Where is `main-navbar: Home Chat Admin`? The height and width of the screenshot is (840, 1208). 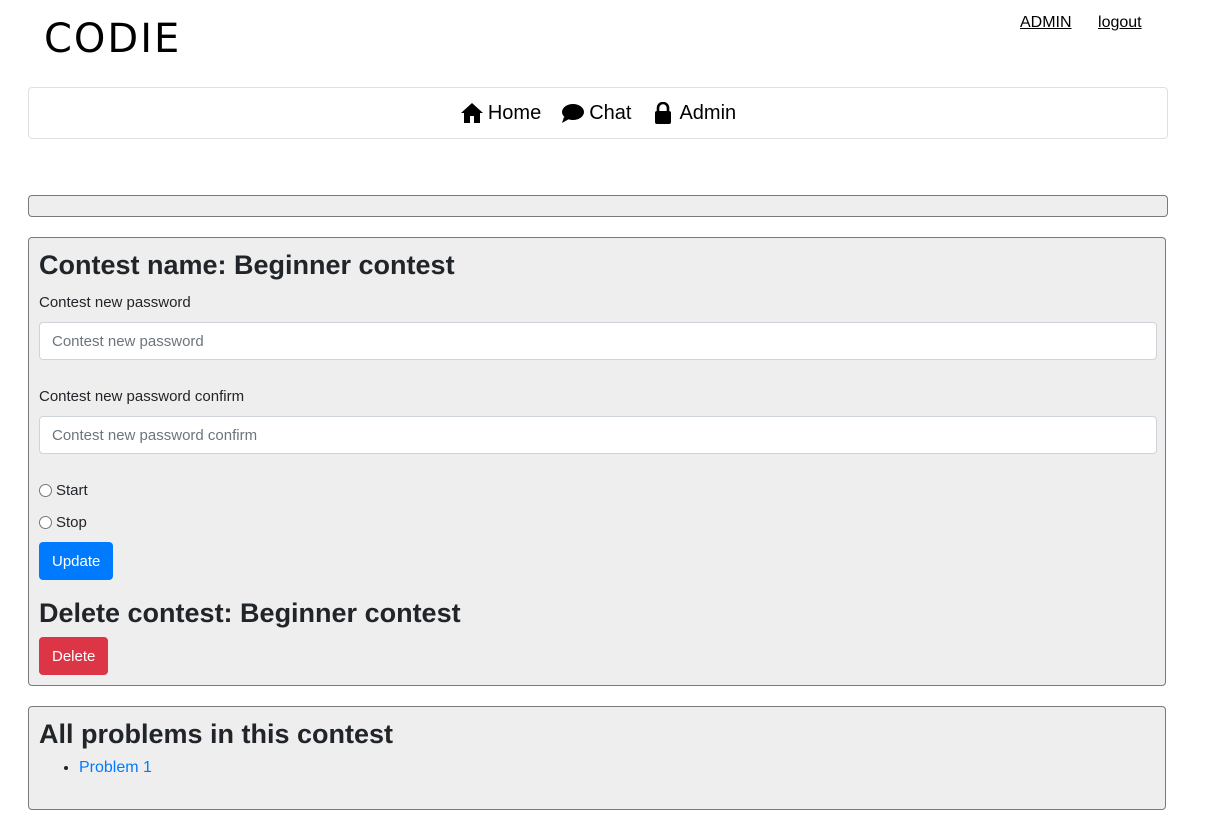 main-navbar: Home Chat Admin is located at coordinates (598, 113).